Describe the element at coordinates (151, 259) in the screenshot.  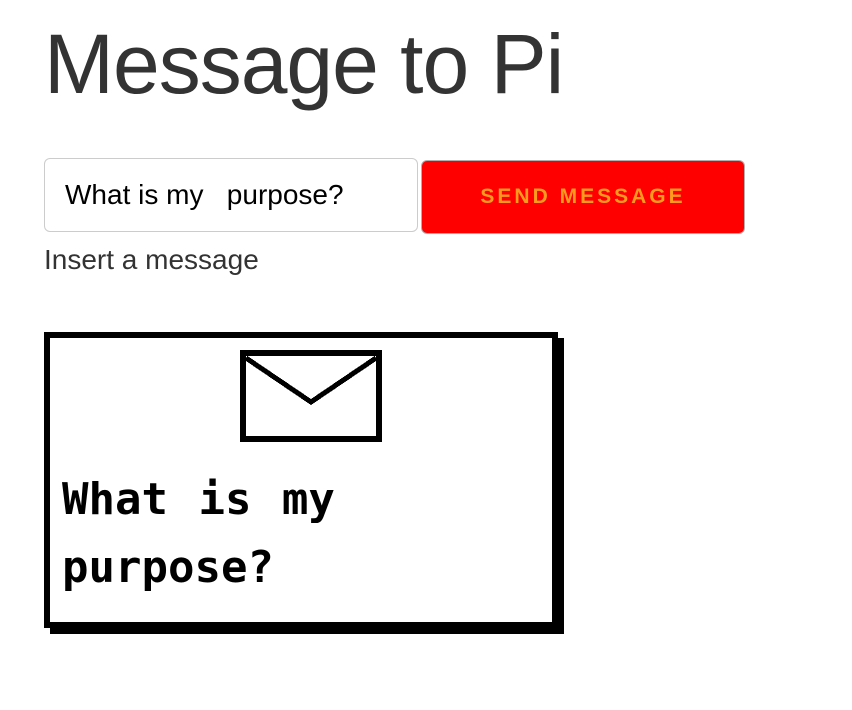
I see `input-help-text: Insert a message` at that location.